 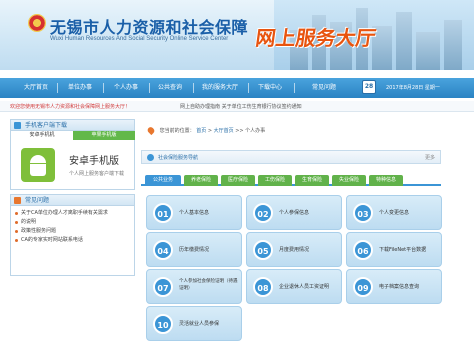 I want to click on nav-personal-affairs: 个人办事, so click(x=126, y=88).